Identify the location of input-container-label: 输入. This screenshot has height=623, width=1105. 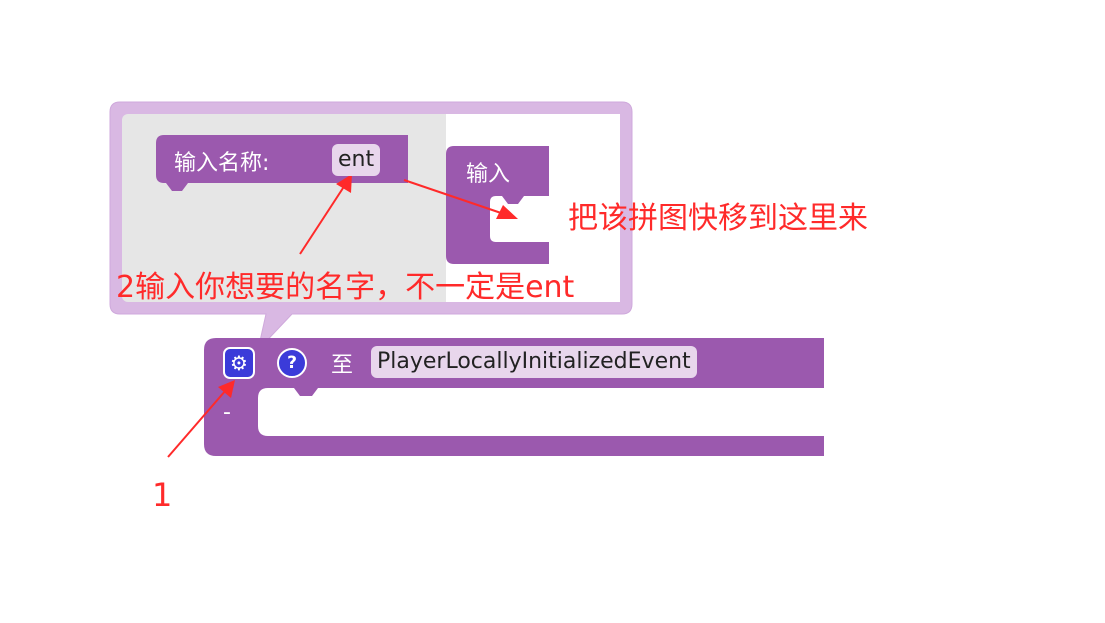
(488, 174).